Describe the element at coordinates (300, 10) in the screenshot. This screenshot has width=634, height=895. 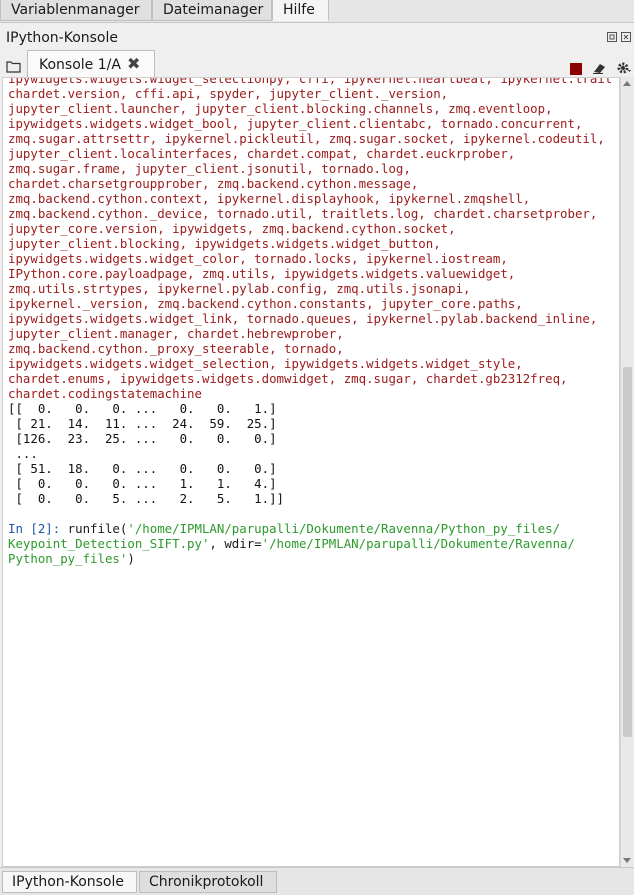
I see `tab-hilfe: Hilfe` at that location.